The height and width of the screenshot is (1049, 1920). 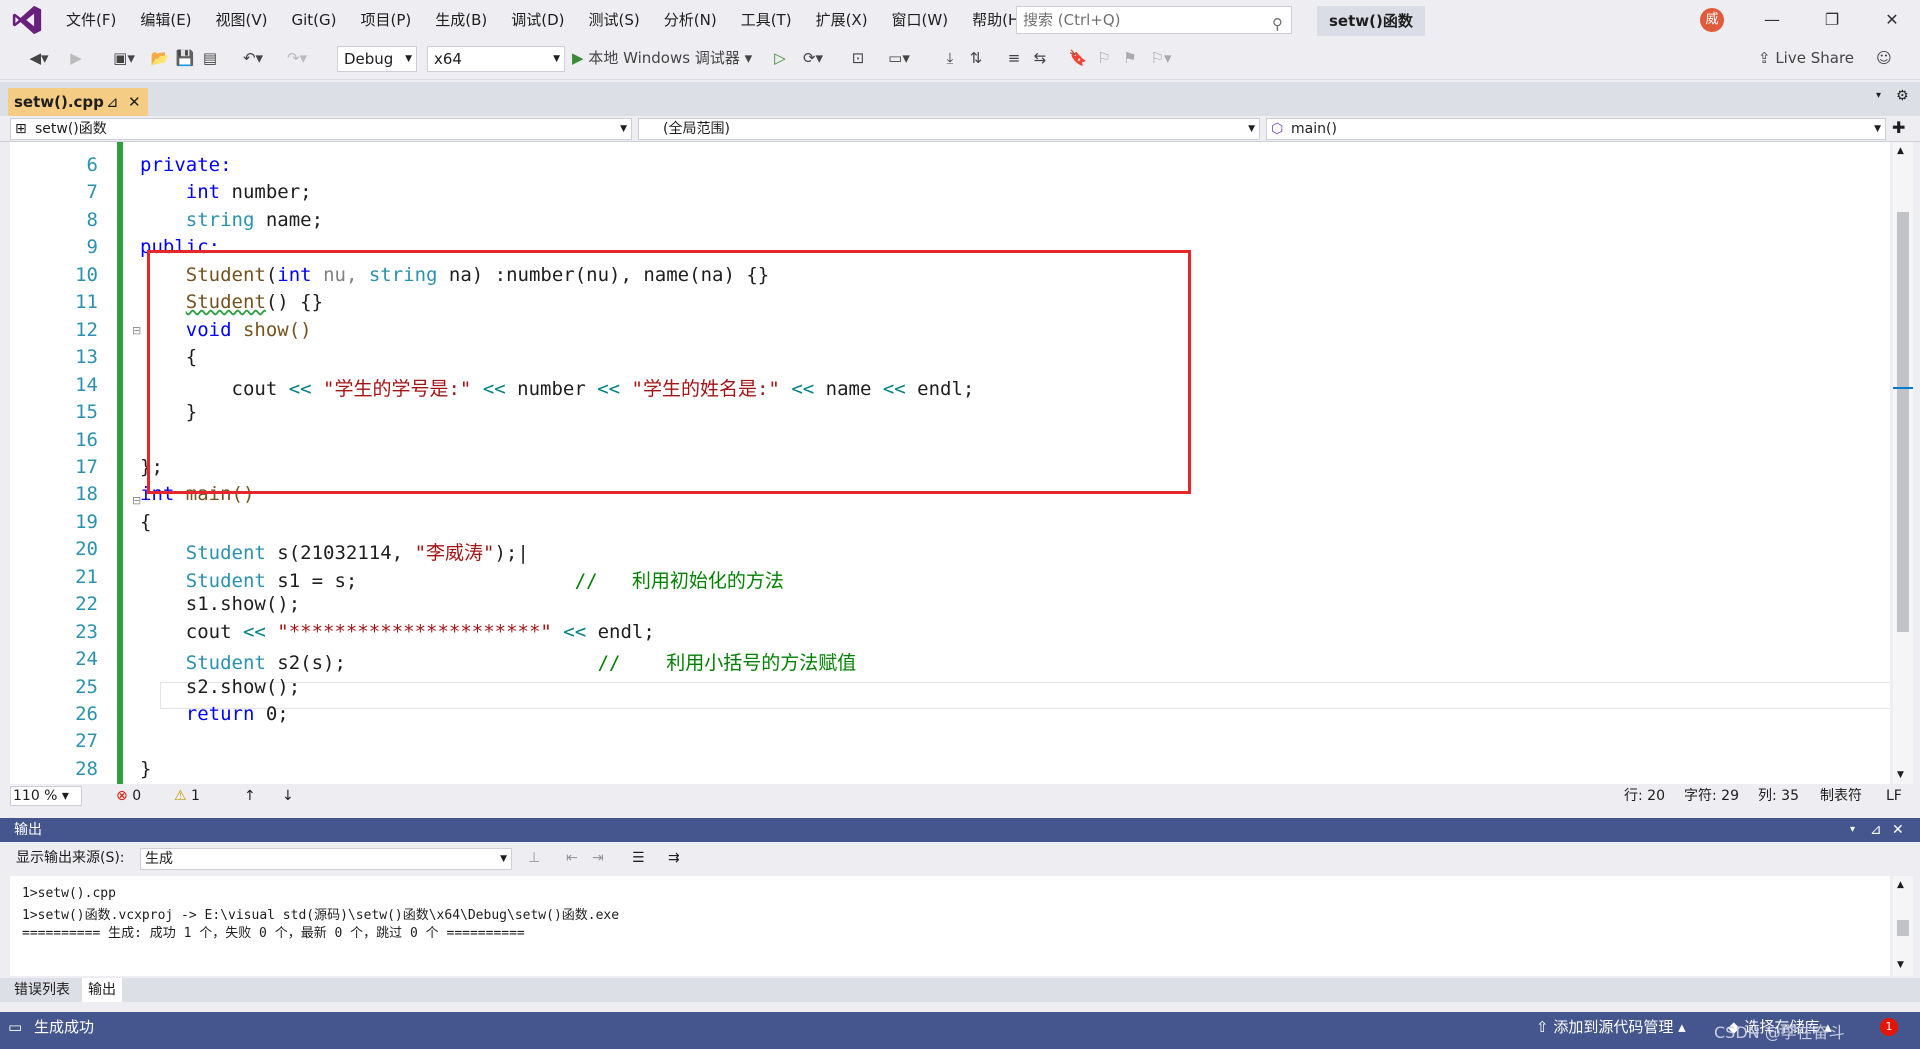 I want to click on prev-issue-icon: ↑, so click(x=250, y=796).